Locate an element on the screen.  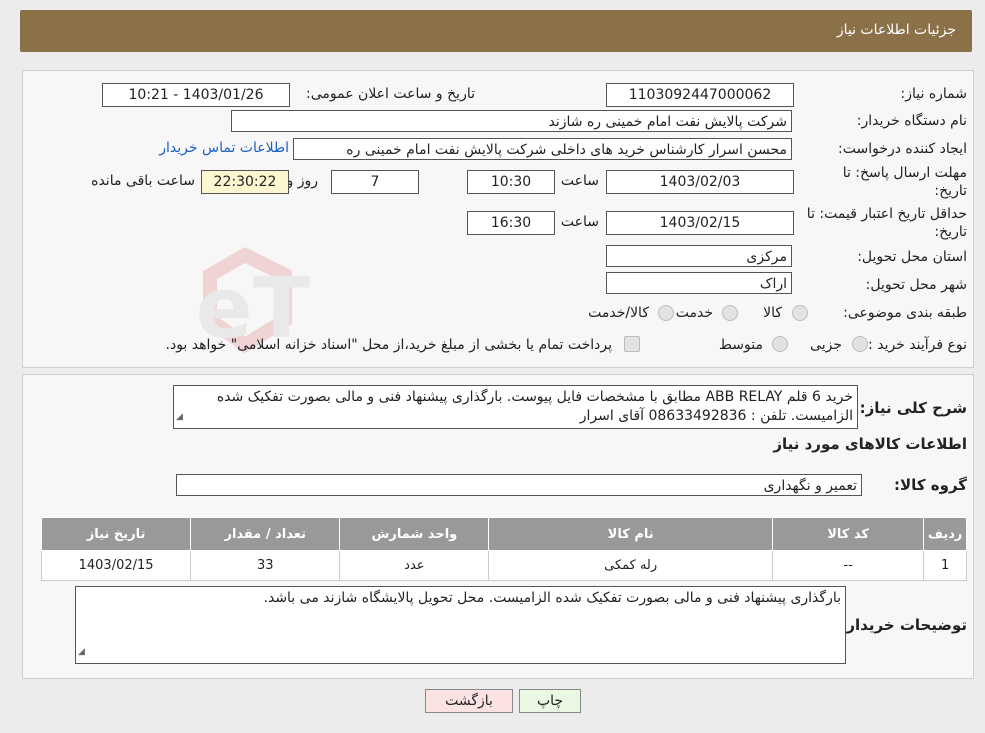
col-header-date: تاریخ نیاز is located at coordinates (116, 534).